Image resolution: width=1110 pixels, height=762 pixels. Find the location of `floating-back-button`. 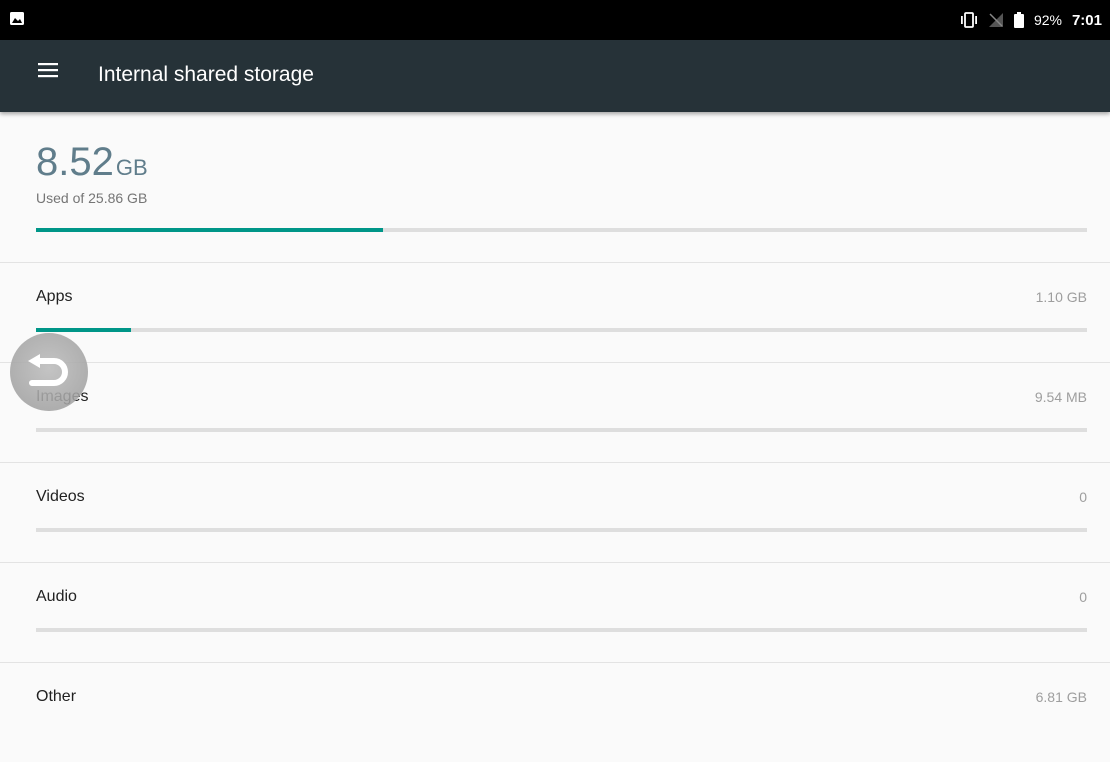

floating-back-button is located at coordinates (49, 372).